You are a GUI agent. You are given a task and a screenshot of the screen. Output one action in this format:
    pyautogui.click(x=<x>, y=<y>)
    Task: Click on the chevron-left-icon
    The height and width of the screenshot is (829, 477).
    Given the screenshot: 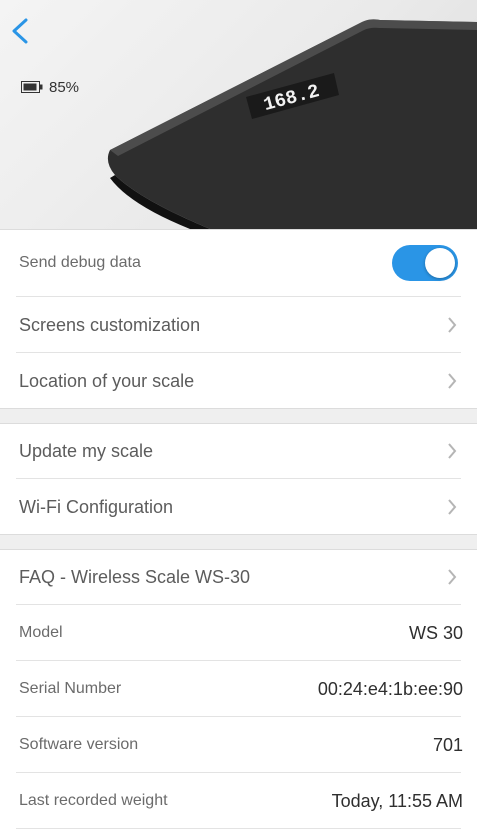 What is the action you would take?
    pyautogui.click(x=20, y=31)
    